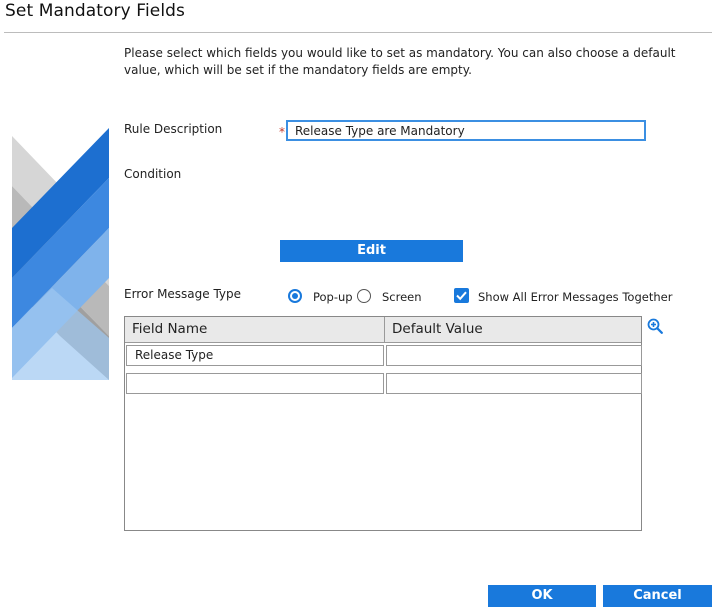  What do you see at coordinates (153, 174) in the screenshot?
I see `condition-label: Condition` at bounding box center [153, 174].